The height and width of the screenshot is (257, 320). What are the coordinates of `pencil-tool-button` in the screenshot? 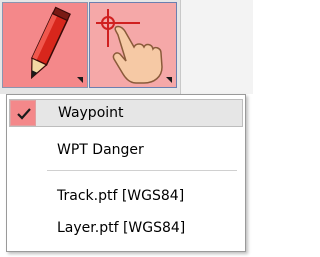 It's located at (45, 45).